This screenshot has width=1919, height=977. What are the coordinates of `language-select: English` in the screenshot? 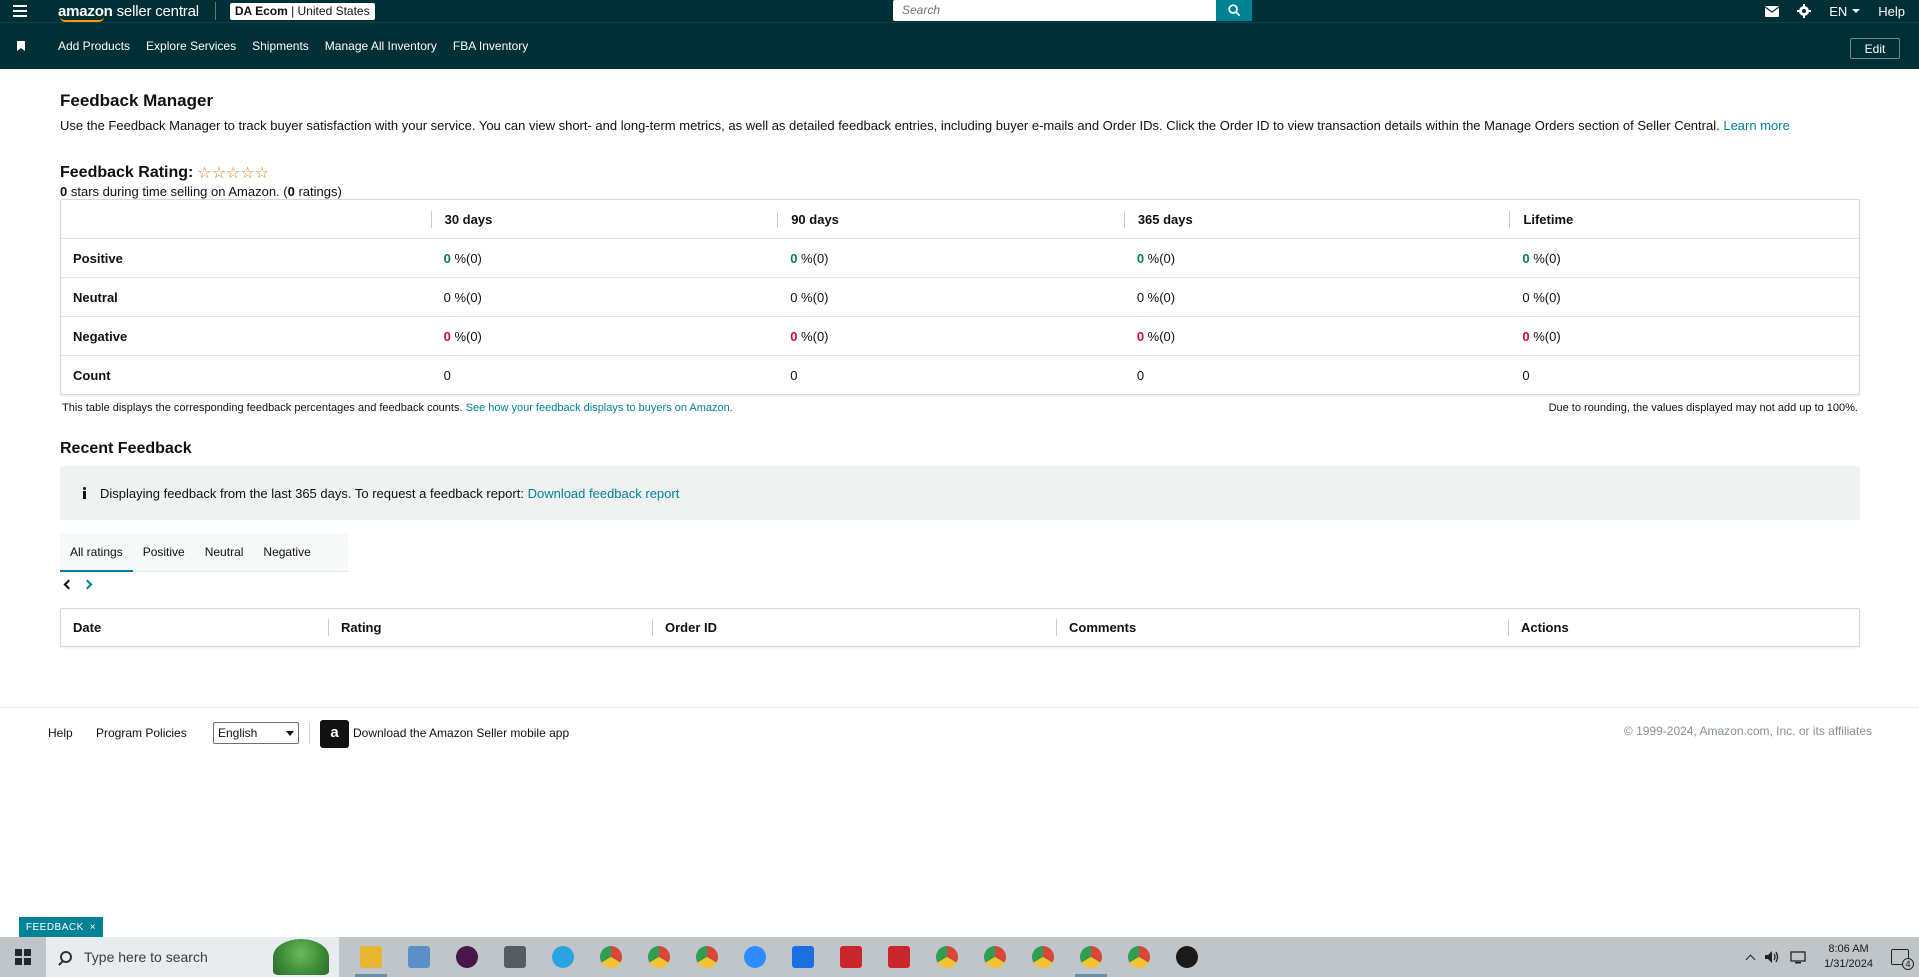 It's located at (256, 733).